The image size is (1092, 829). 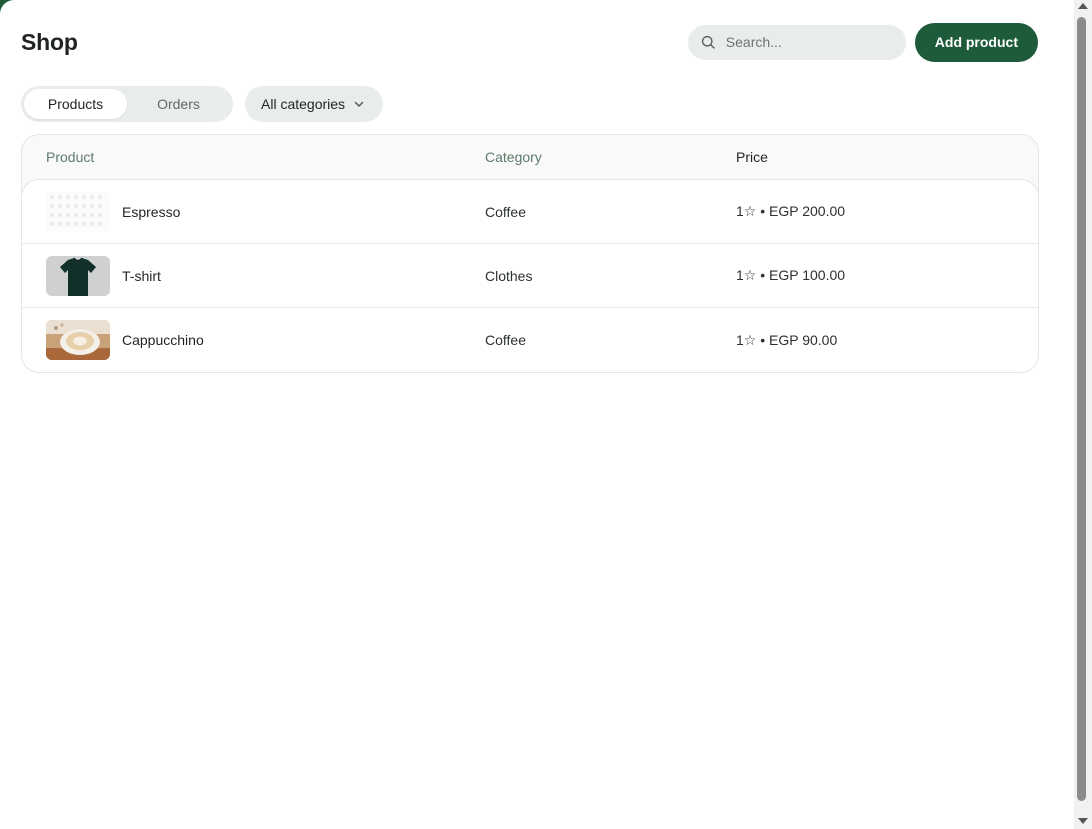 I want to click on product-name: Cappucchino, so click(x=163, y=340).